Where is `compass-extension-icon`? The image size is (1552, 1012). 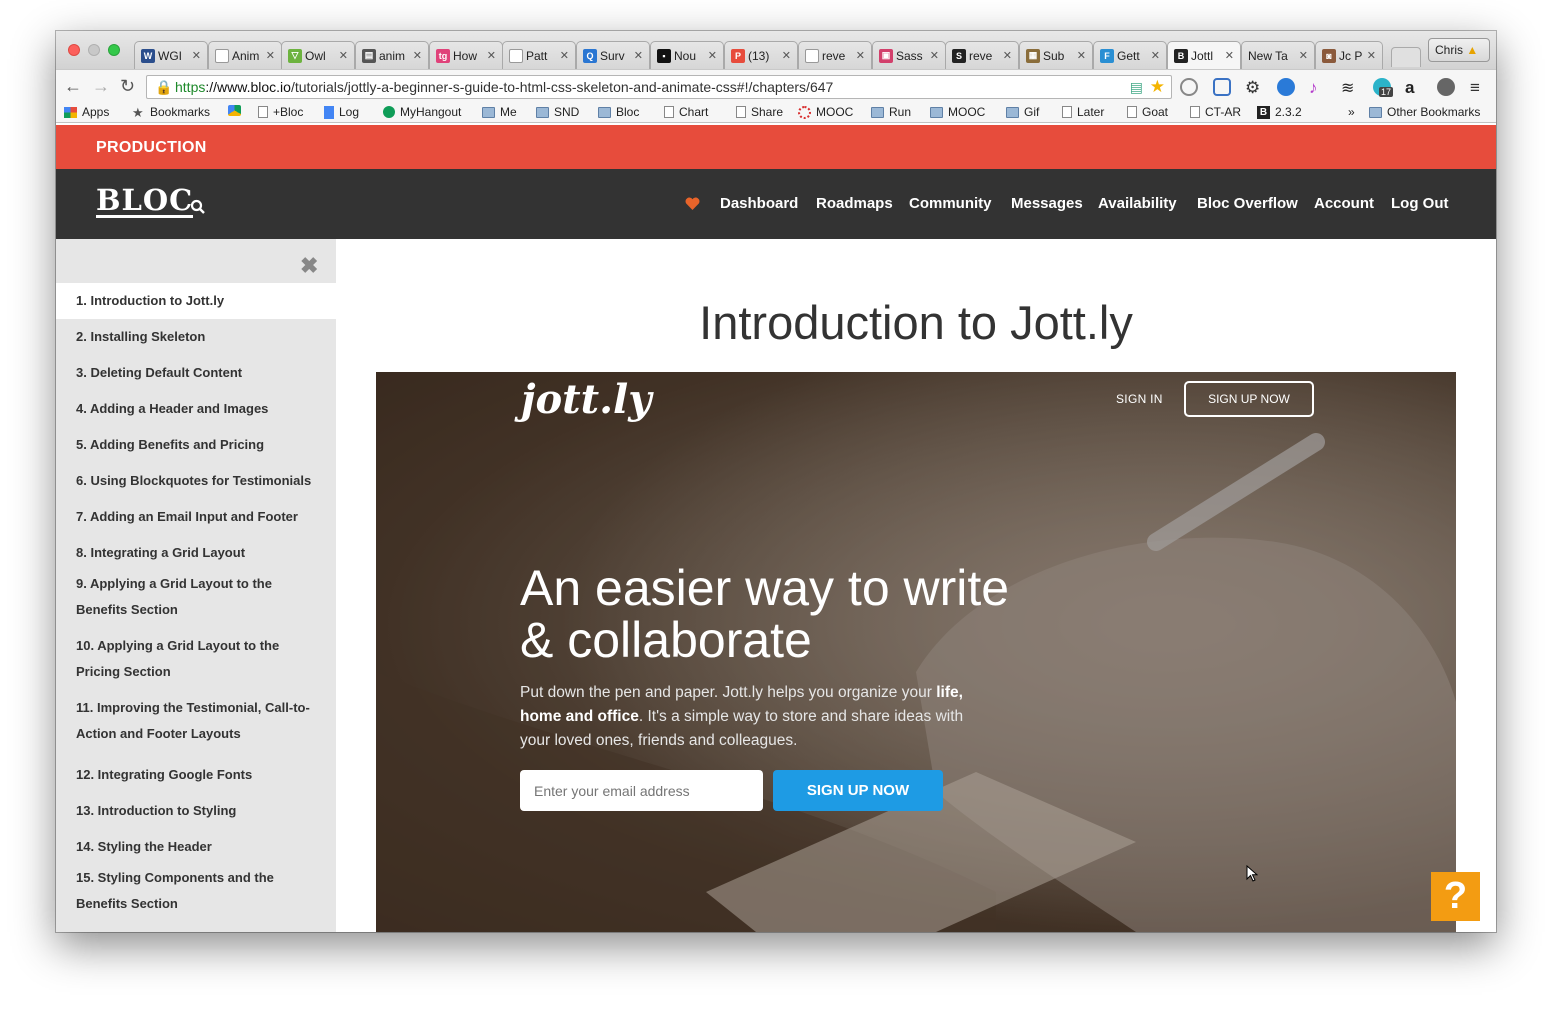 compass-extension-icon is located at coordinates (1446, 87).